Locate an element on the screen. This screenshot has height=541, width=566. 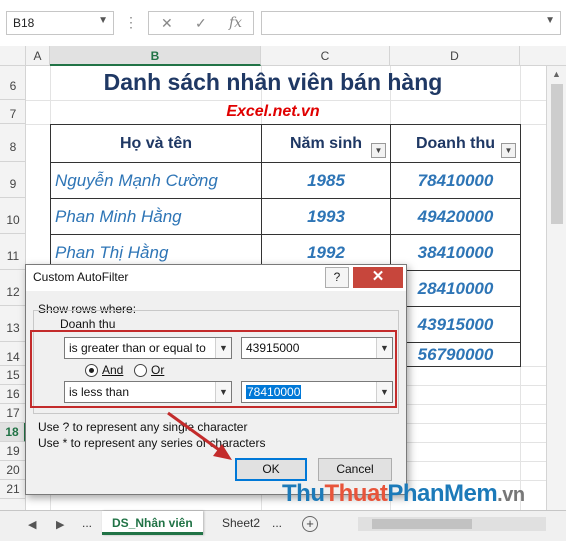
watermark-part: PhanMem is located at coordinates (442, 493).